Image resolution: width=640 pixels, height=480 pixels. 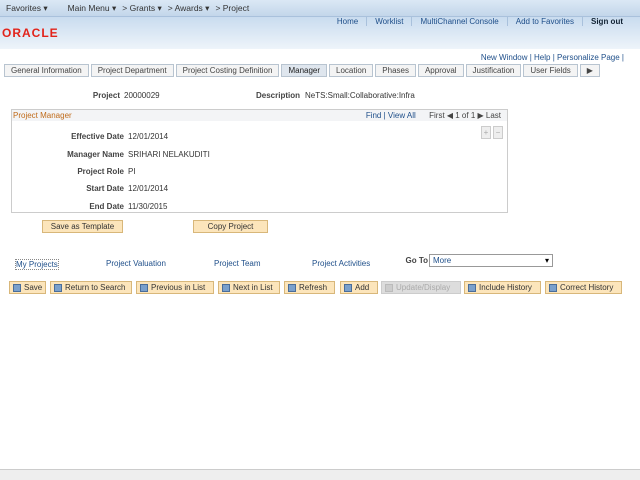 I want to click on return-icon, so click(x=58, y=288).